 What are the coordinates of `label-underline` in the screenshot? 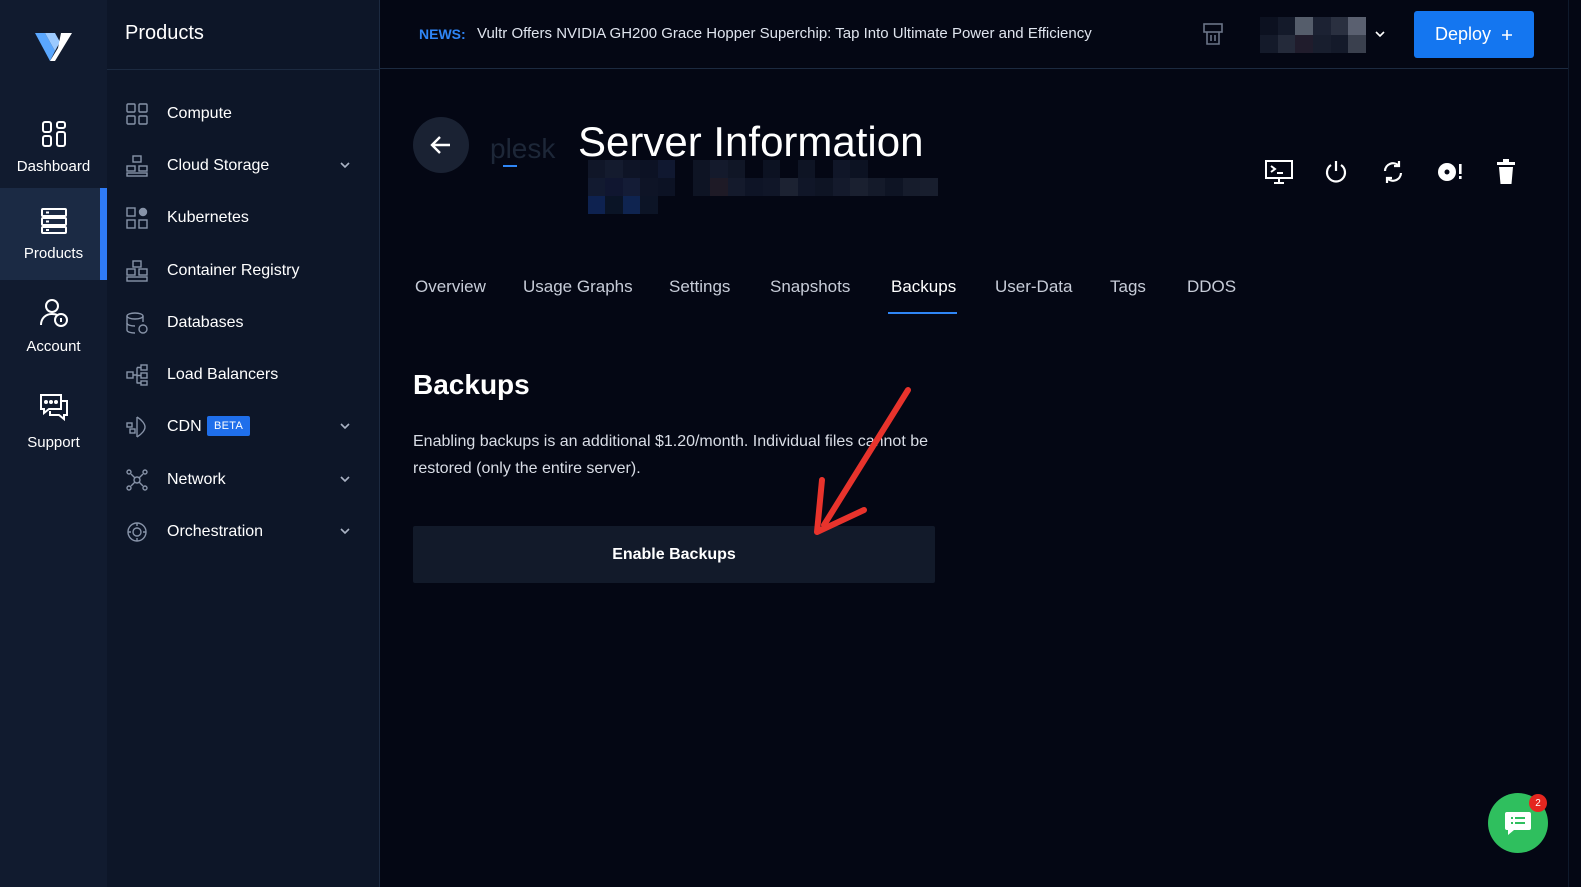 It's located at (510, 166).